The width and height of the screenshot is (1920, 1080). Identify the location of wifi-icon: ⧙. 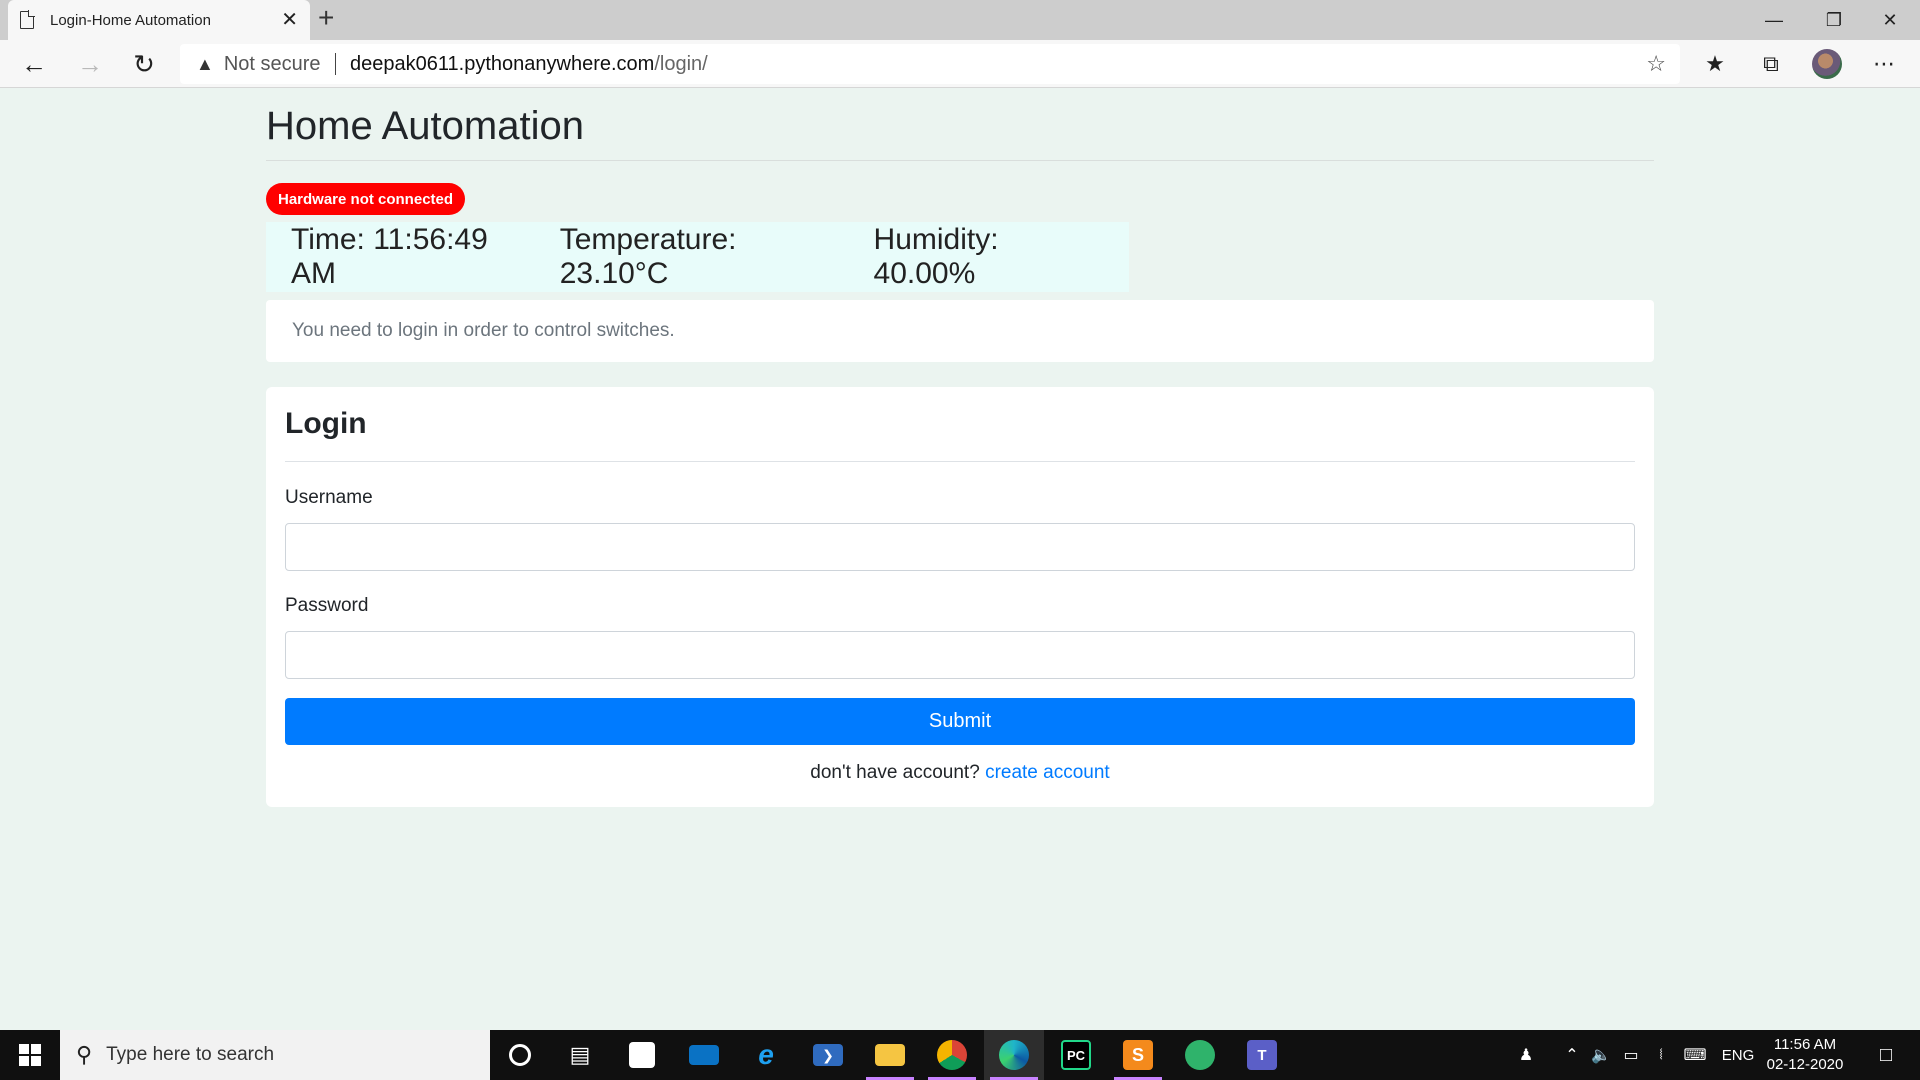
(1661, 1055).